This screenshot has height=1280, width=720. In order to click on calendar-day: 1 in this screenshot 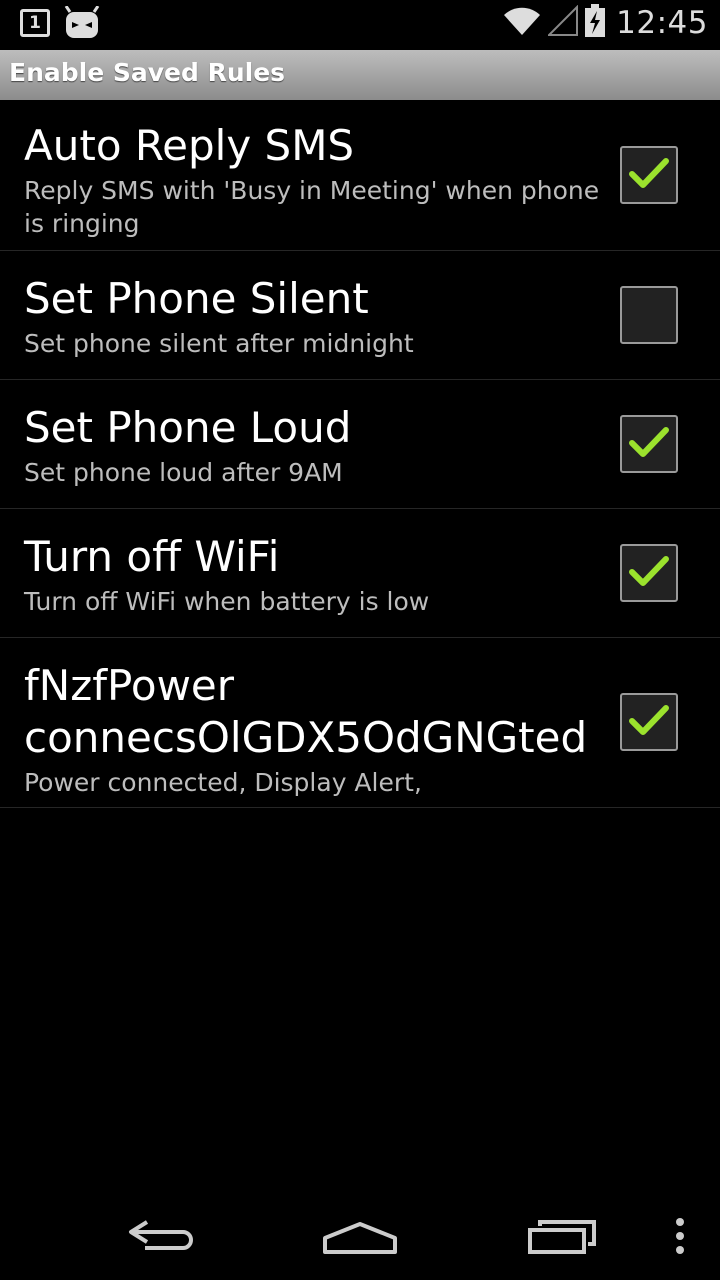, I will do `click(35, 23)`.